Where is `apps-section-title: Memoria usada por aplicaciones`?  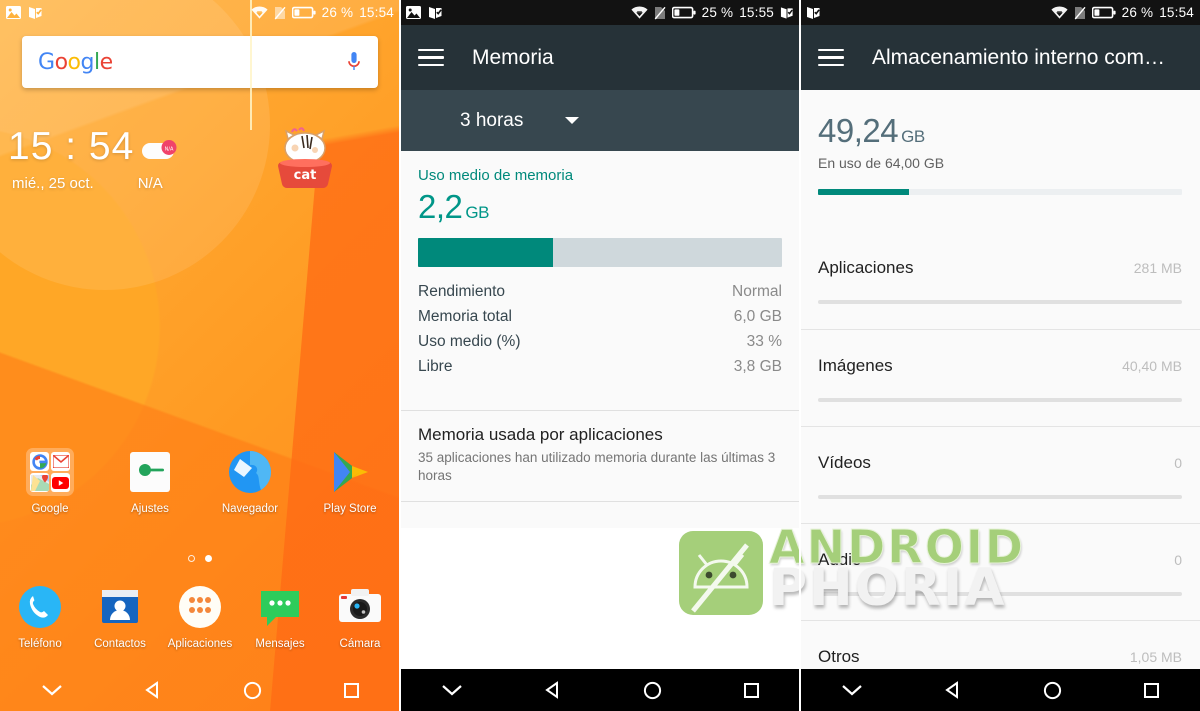 apps-section-title: Memoria usada por aplicaciones is located at coordinates (540, 434).